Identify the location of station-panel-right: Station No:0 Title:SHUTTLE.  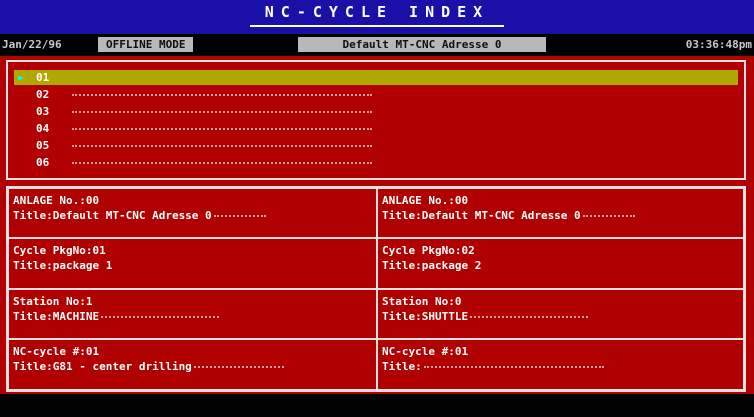
(560, 314).